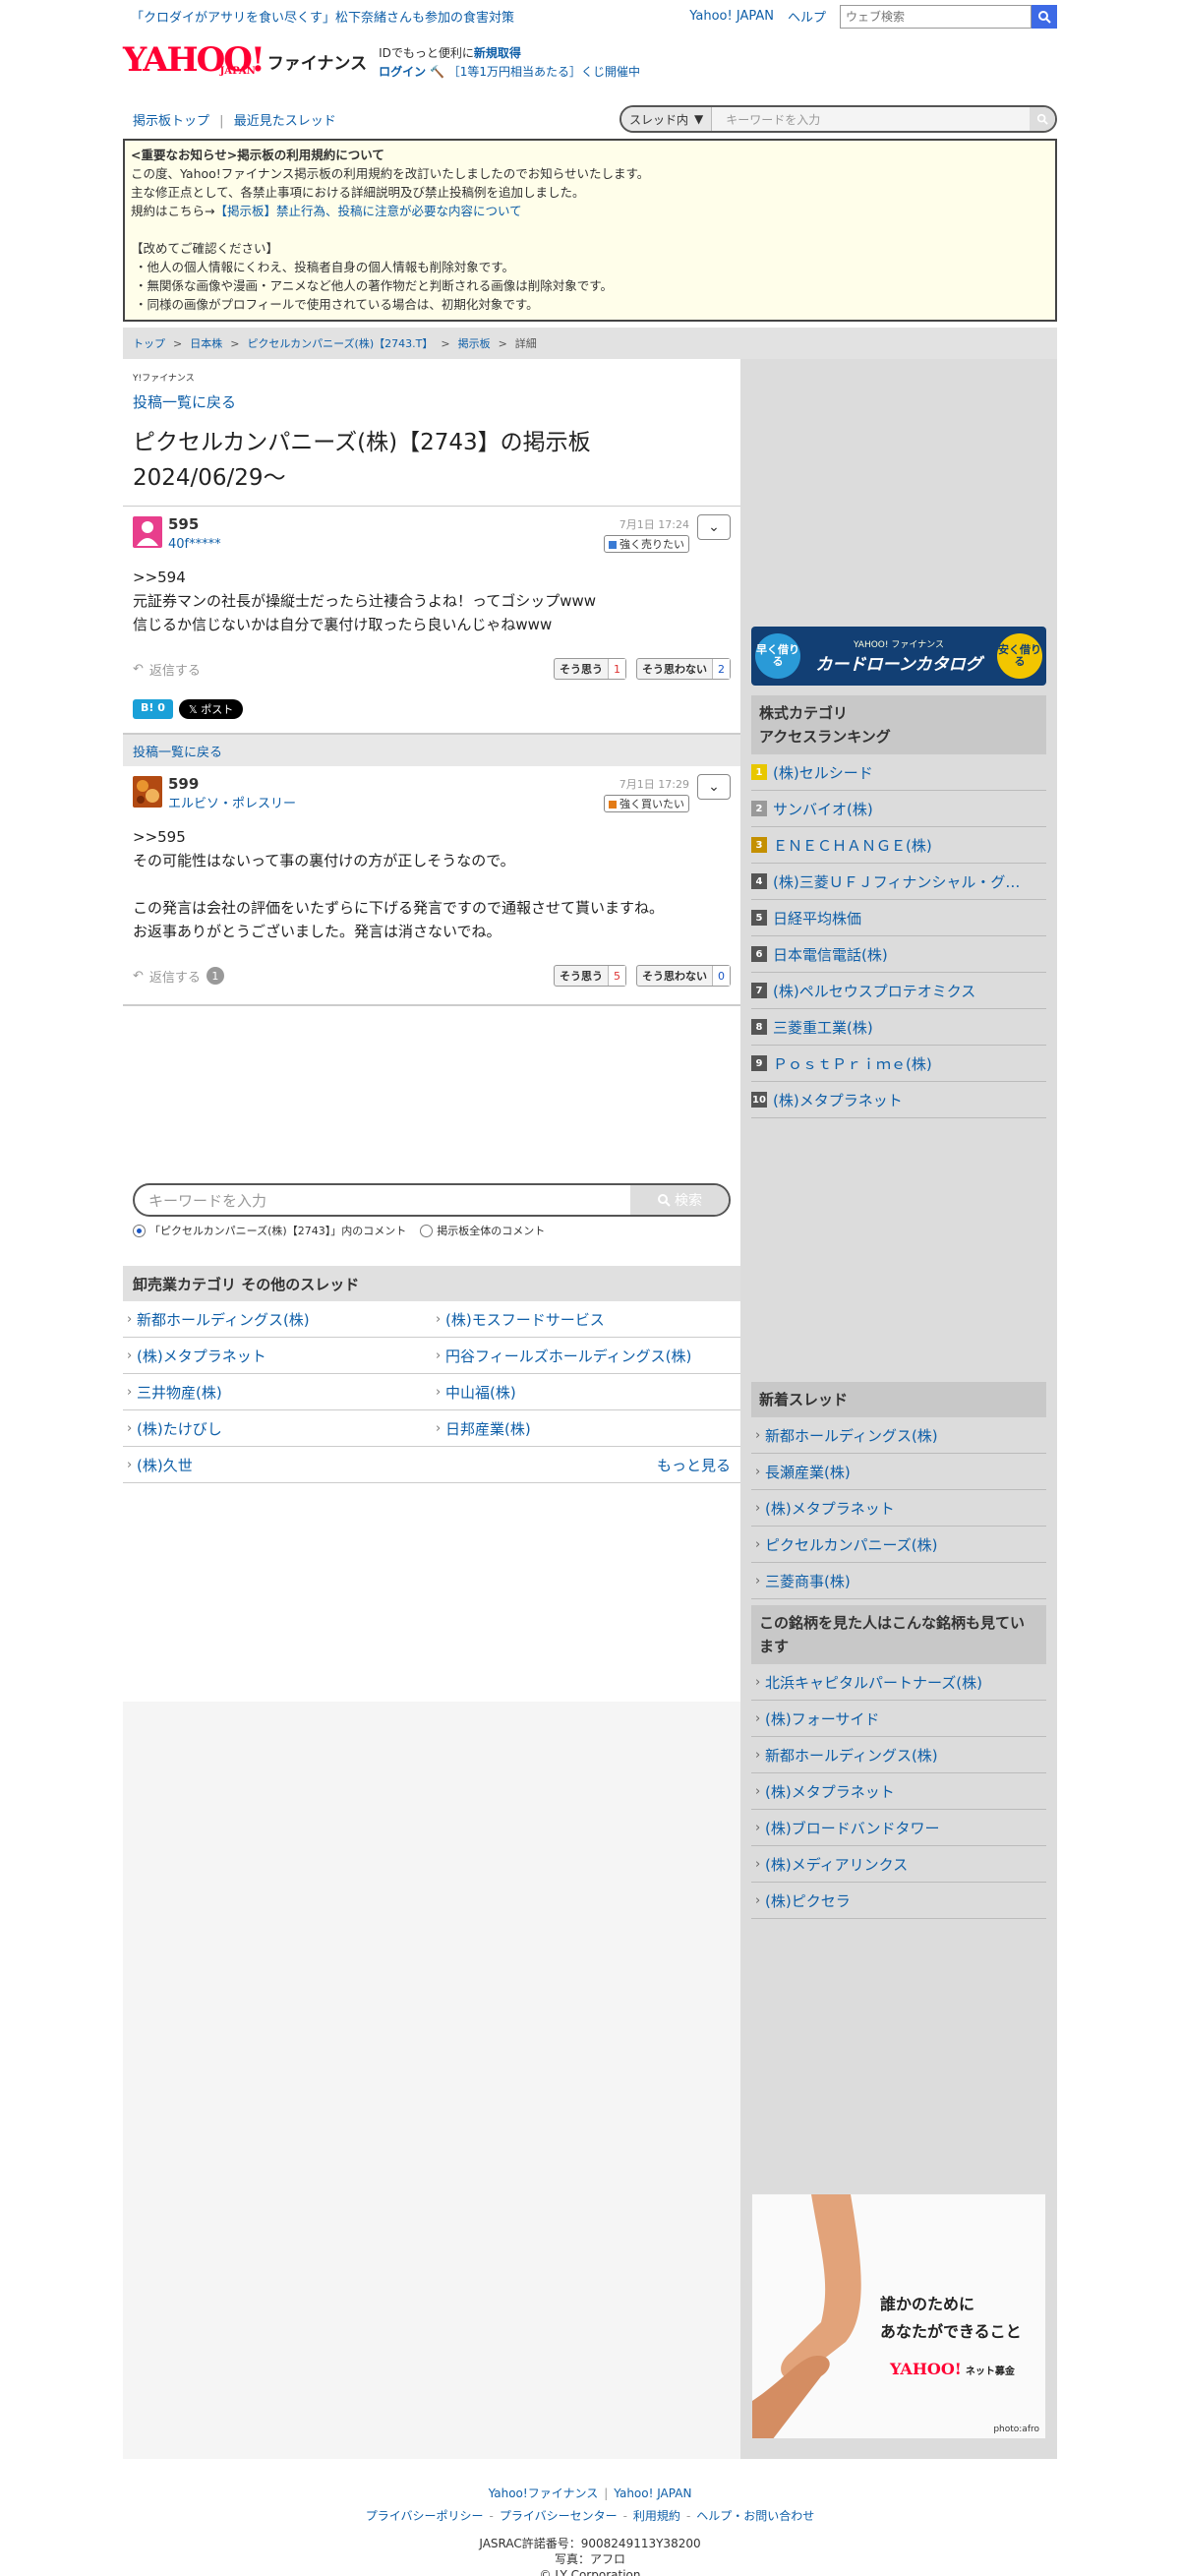 The width and height of the screenshot is (1180, 2576). I want to click on radio-all-board: 掲示板全体のコメント, so click(482, 1230).